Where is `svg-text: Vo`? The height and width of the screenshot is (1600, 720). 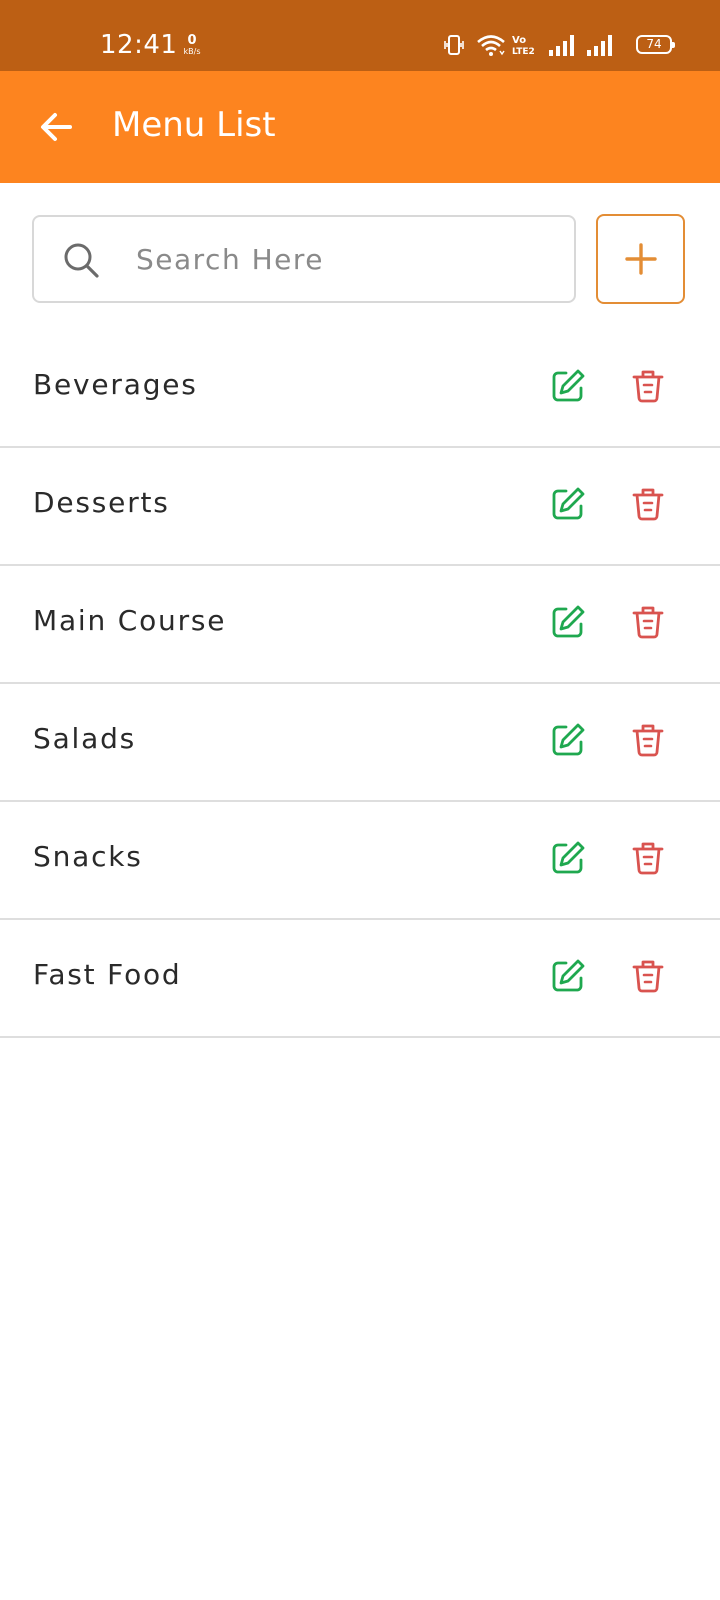 svg-text: Vo is located at coordinates (519, 40).